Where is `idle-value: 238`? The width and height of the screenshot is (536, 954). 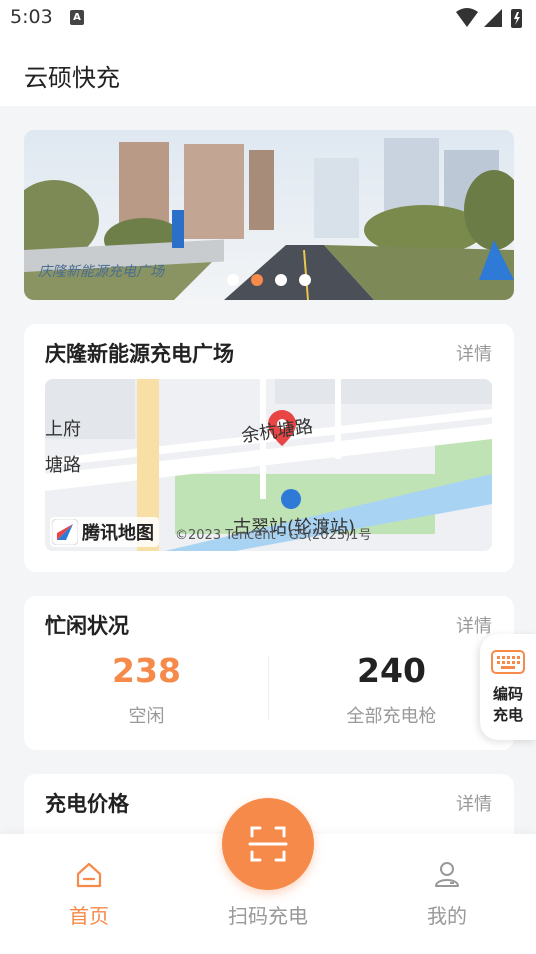
idle-value: 238 is located at coordinates (146, 670).